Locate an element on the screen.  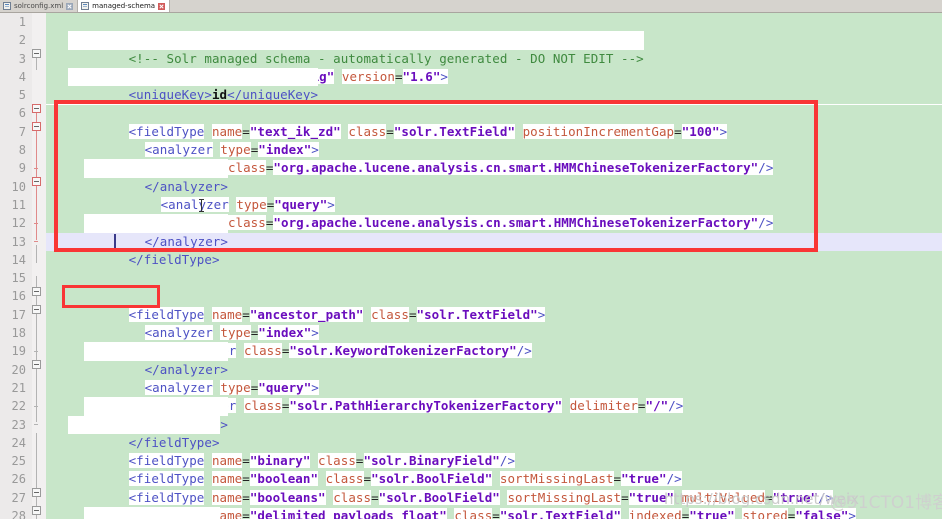
code-line-17: <analyzer type="index"> is located at coordinates (201, 323).